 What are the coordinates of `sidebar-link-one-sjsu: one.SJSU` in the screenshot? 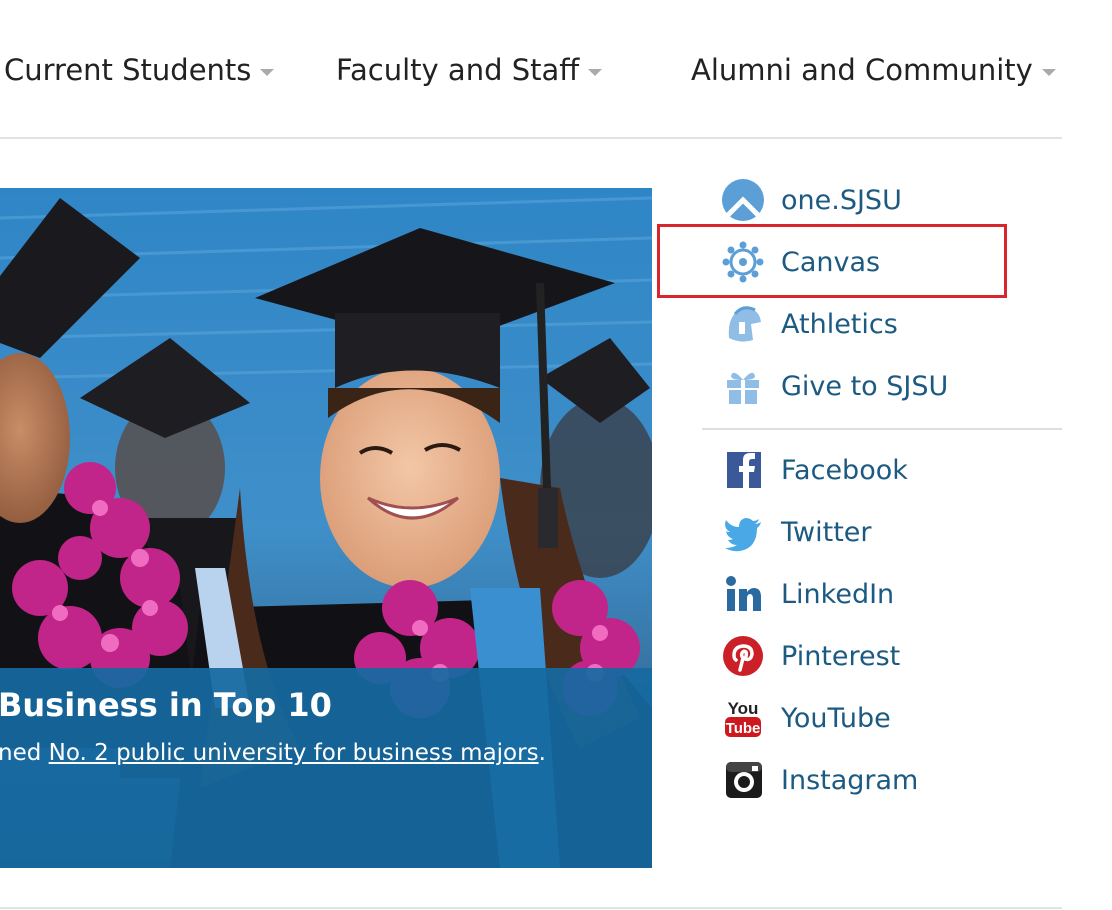 It's located at (810, 200).